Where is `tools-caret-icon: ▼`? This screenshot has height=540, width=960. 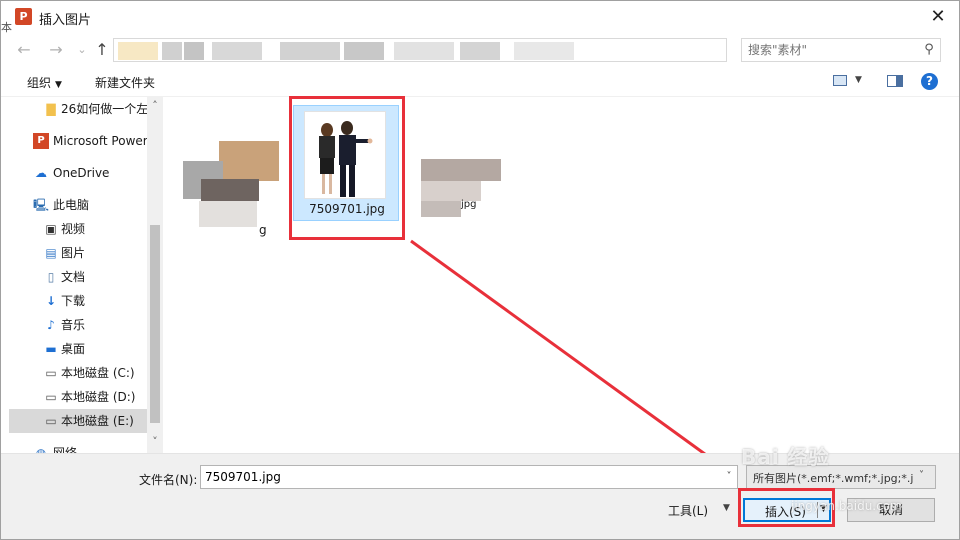 tools-caret-icon: ▼ is located at coordinates (726, 508).